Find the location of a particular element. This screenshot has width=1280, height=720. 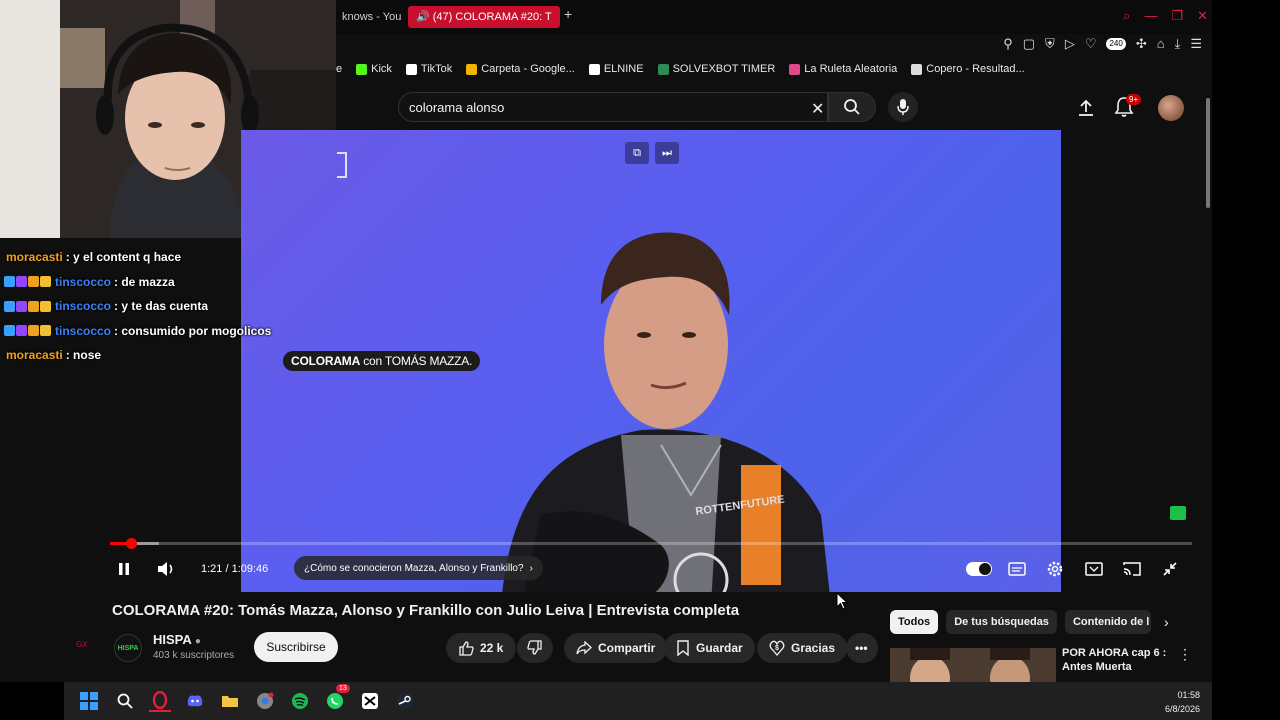

discord-icon is located at coordinates (195, 701).